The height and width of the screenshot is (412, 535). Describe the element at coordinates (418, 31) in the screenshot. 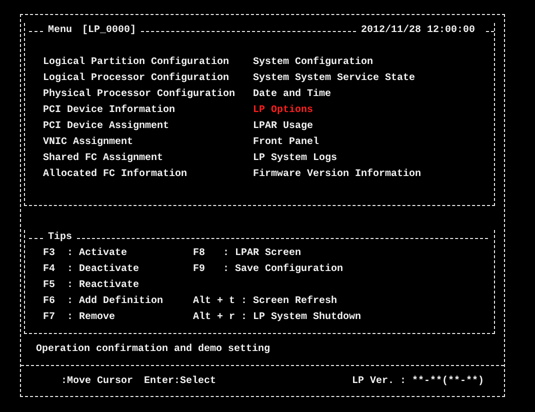

I see `date-time: 2012/11/28 12:00:00` at that location.